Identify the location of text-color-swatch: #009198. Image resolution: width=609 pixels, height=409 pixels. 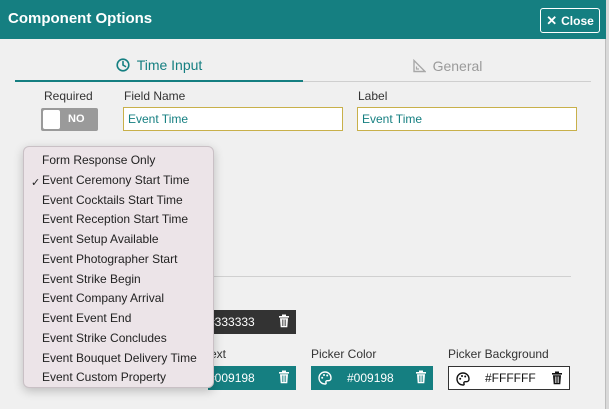
(252, 378).